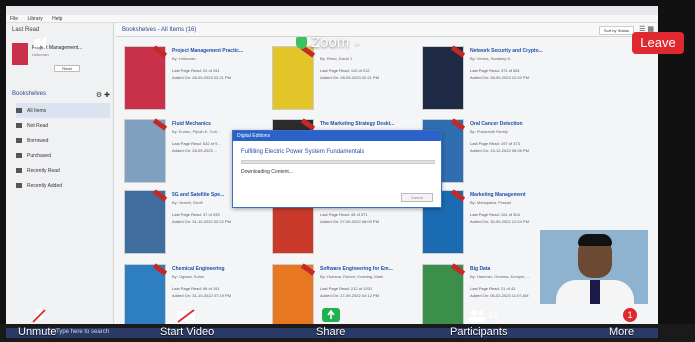 The height and width of the screenshot is (342, 695). Describe the element at coordinates (198, 269) in the screenshot. I see `book-title: Chemical Engineering` at that location.